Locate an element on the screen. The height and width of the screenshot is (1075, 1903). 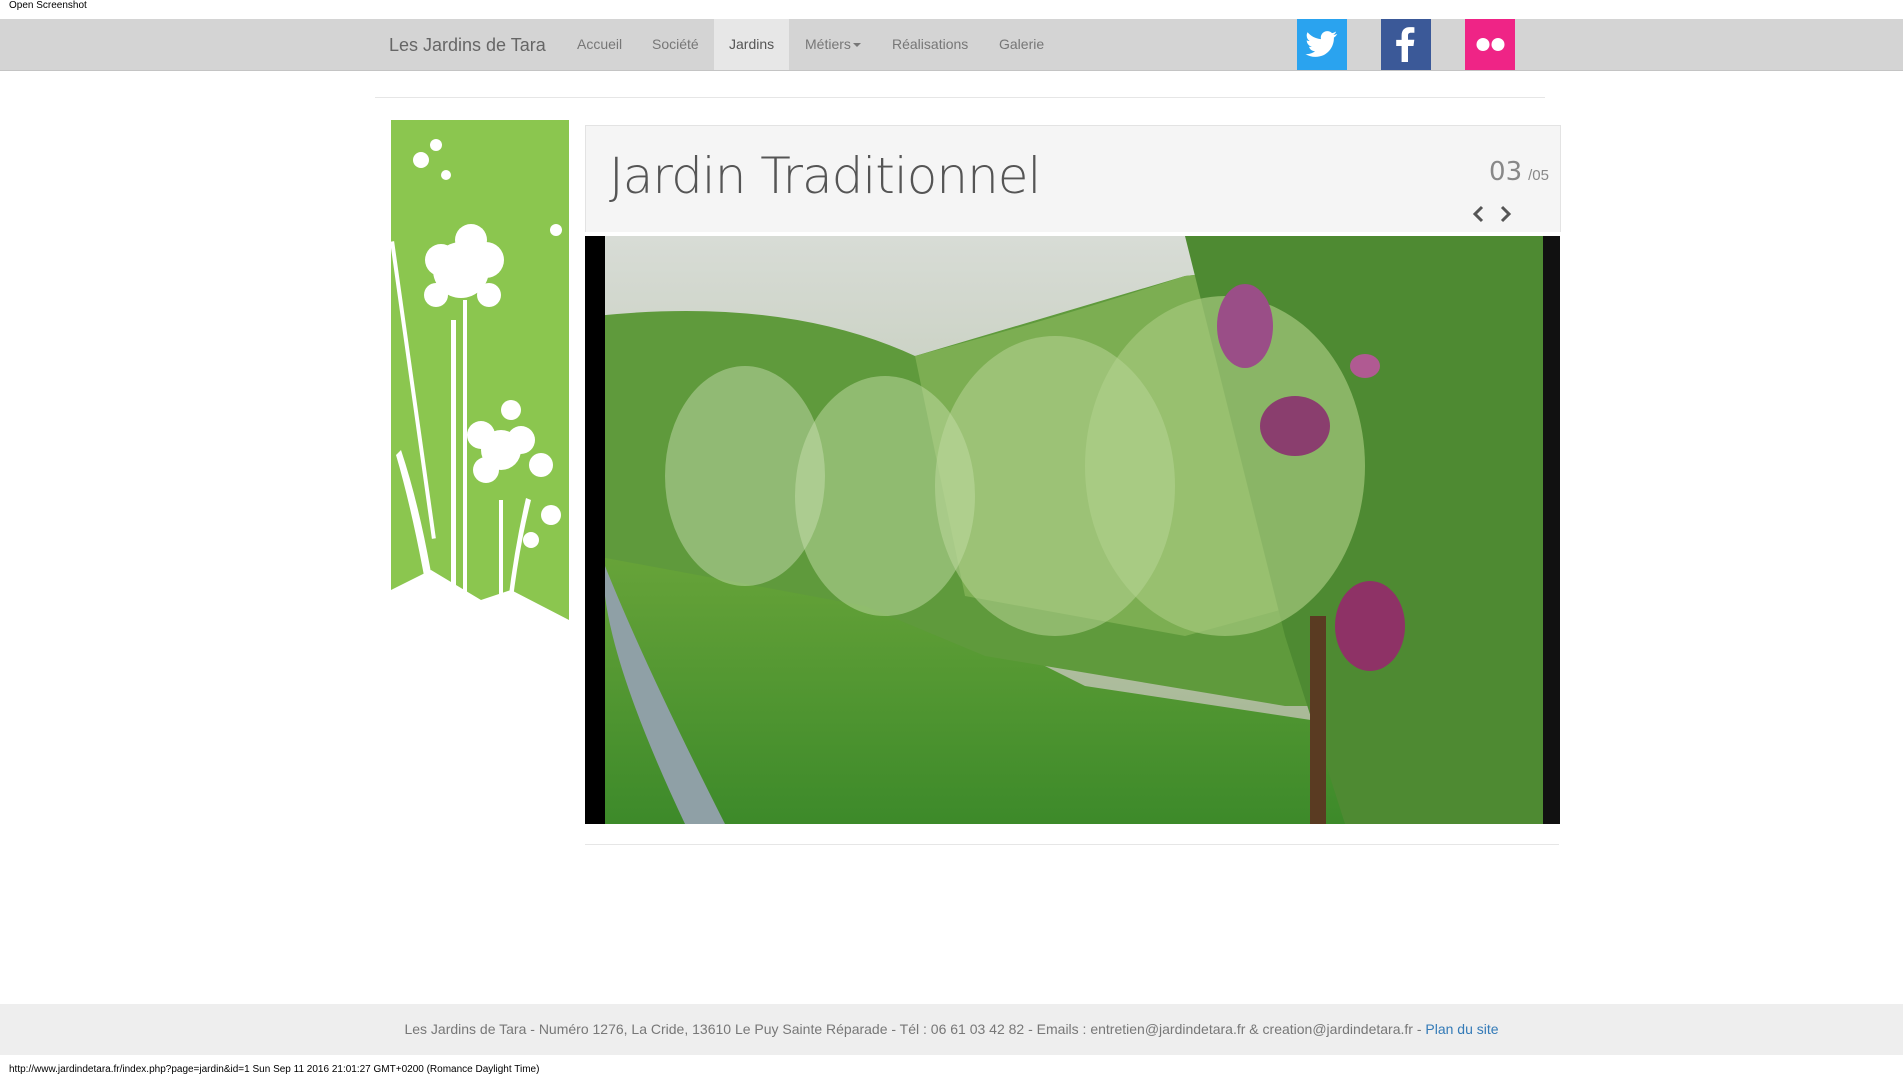
nav-jardins: Jardins is located at coordinates (752, 44).